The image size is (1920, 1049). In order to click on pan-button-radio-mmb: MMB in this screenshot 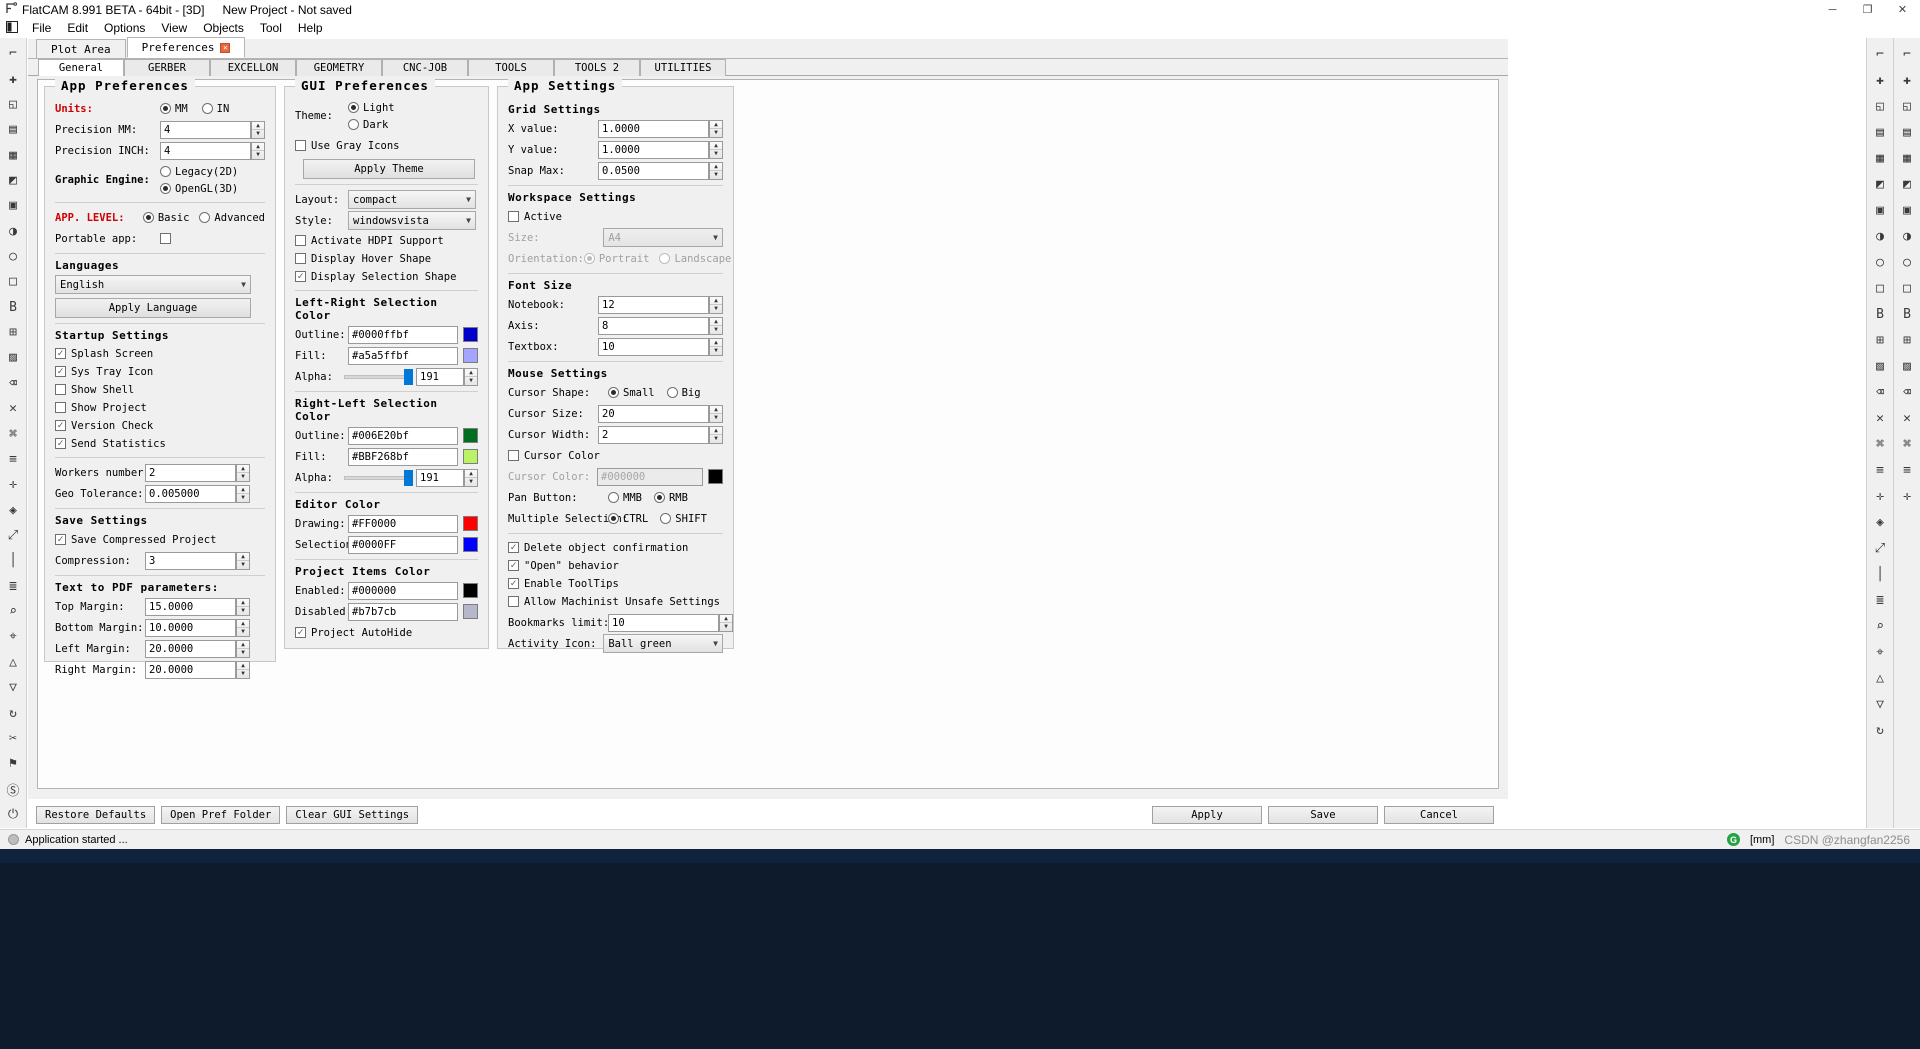, I will do `click(625, 498)`.